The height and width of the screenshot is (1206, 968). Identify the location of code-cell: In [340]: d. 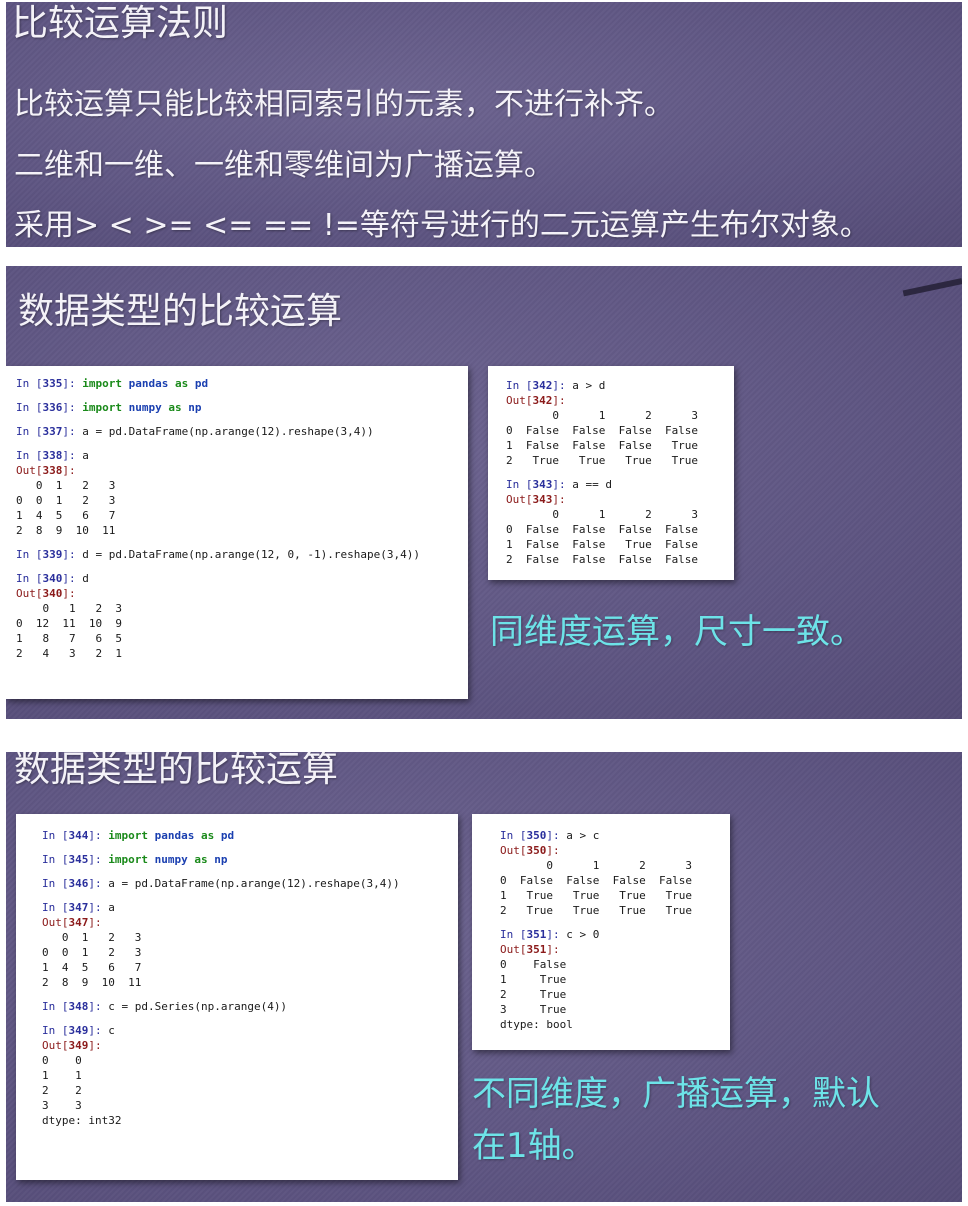
(52, 578).